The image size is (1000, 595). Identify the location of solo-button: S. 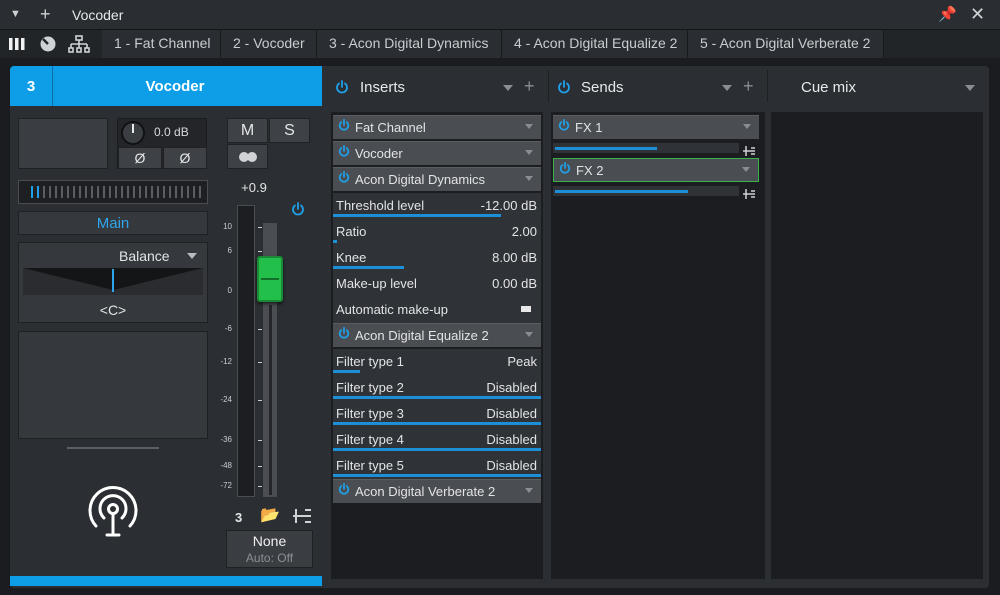
(289, 130).